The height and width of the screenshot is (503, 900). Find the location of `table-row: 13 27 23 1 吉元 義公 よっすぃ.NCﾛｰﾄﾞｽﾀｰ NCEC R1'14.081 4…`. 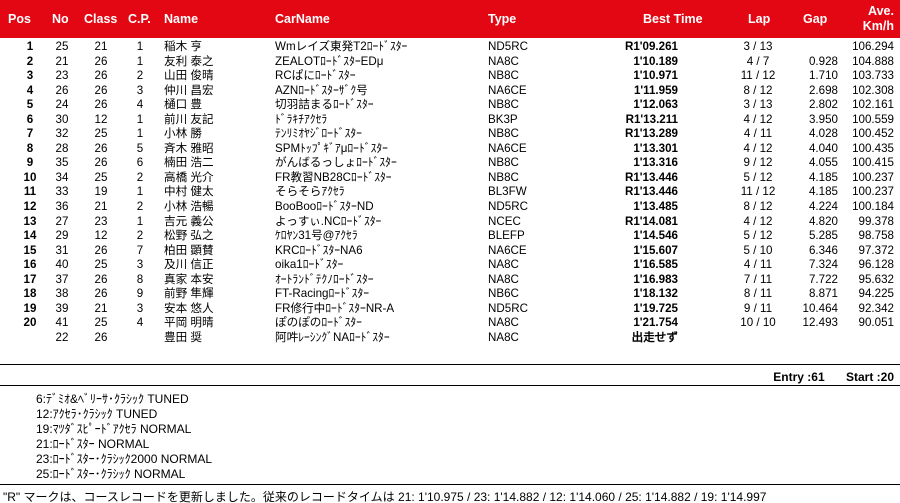

table-row: 13 27 23 1 吉元 義公 よっすぃ.NCﾛｰﾄﾞｽﾀｰ NCEC R1'14.081 4… is located at coordinates (450, 222).